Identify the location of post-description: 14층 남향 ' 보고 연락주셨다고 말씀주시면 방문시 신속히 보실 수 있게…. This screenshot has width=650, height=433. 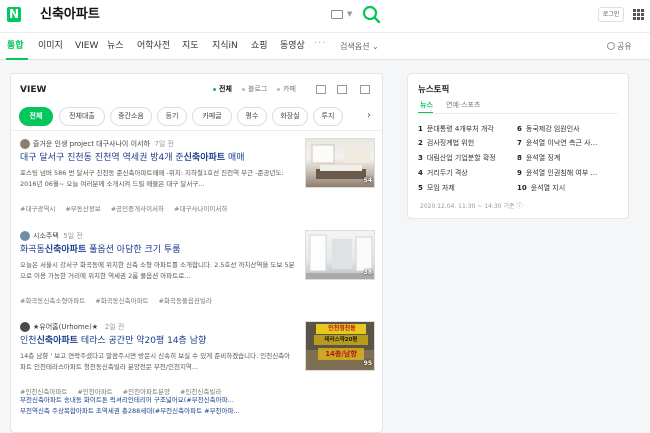
(158, 362).